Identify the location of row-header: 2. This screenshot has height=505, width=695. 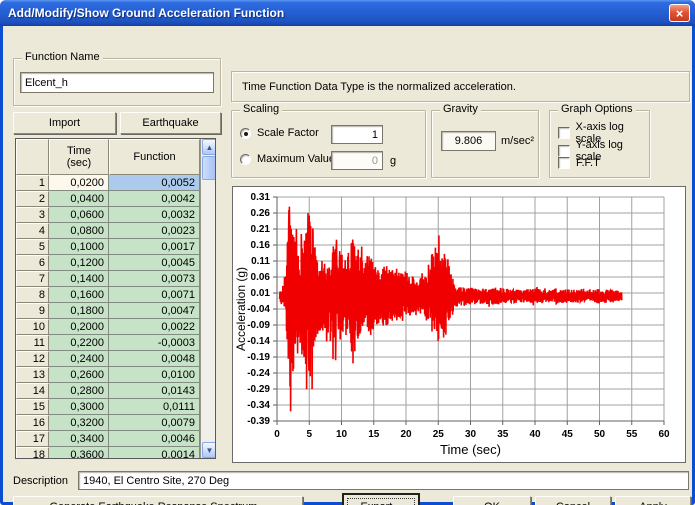
(32, 199).